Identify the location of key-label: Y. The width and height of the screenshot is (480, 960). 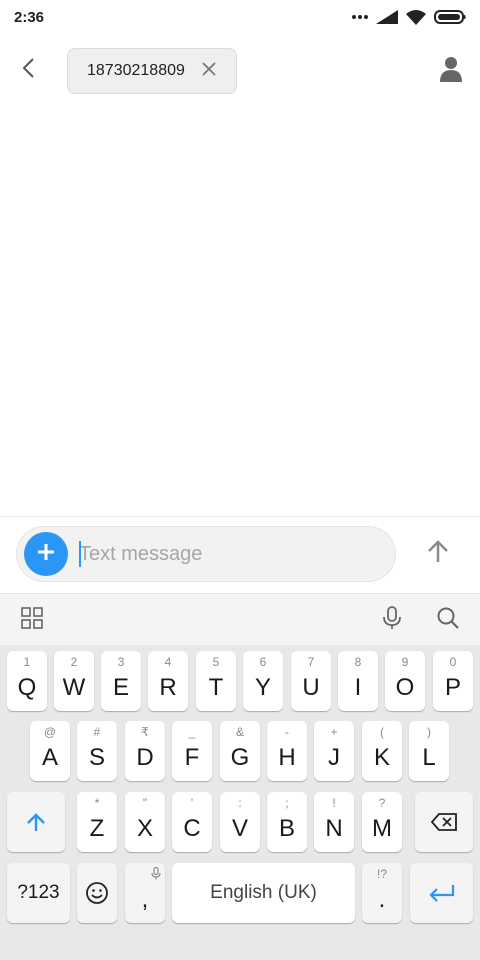
(262, 687).